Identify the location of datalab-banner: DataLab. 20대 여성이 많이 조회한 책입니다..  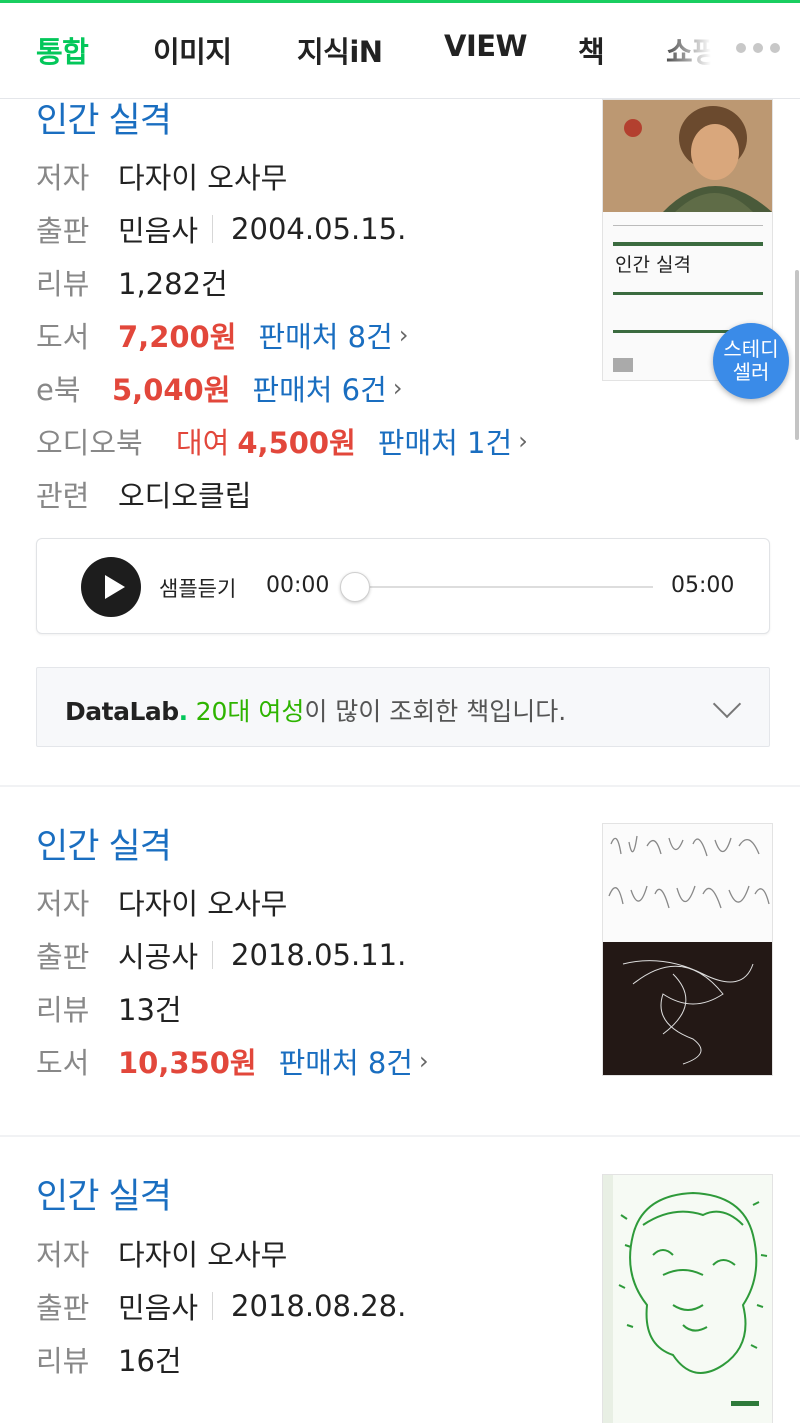
(403, 707).